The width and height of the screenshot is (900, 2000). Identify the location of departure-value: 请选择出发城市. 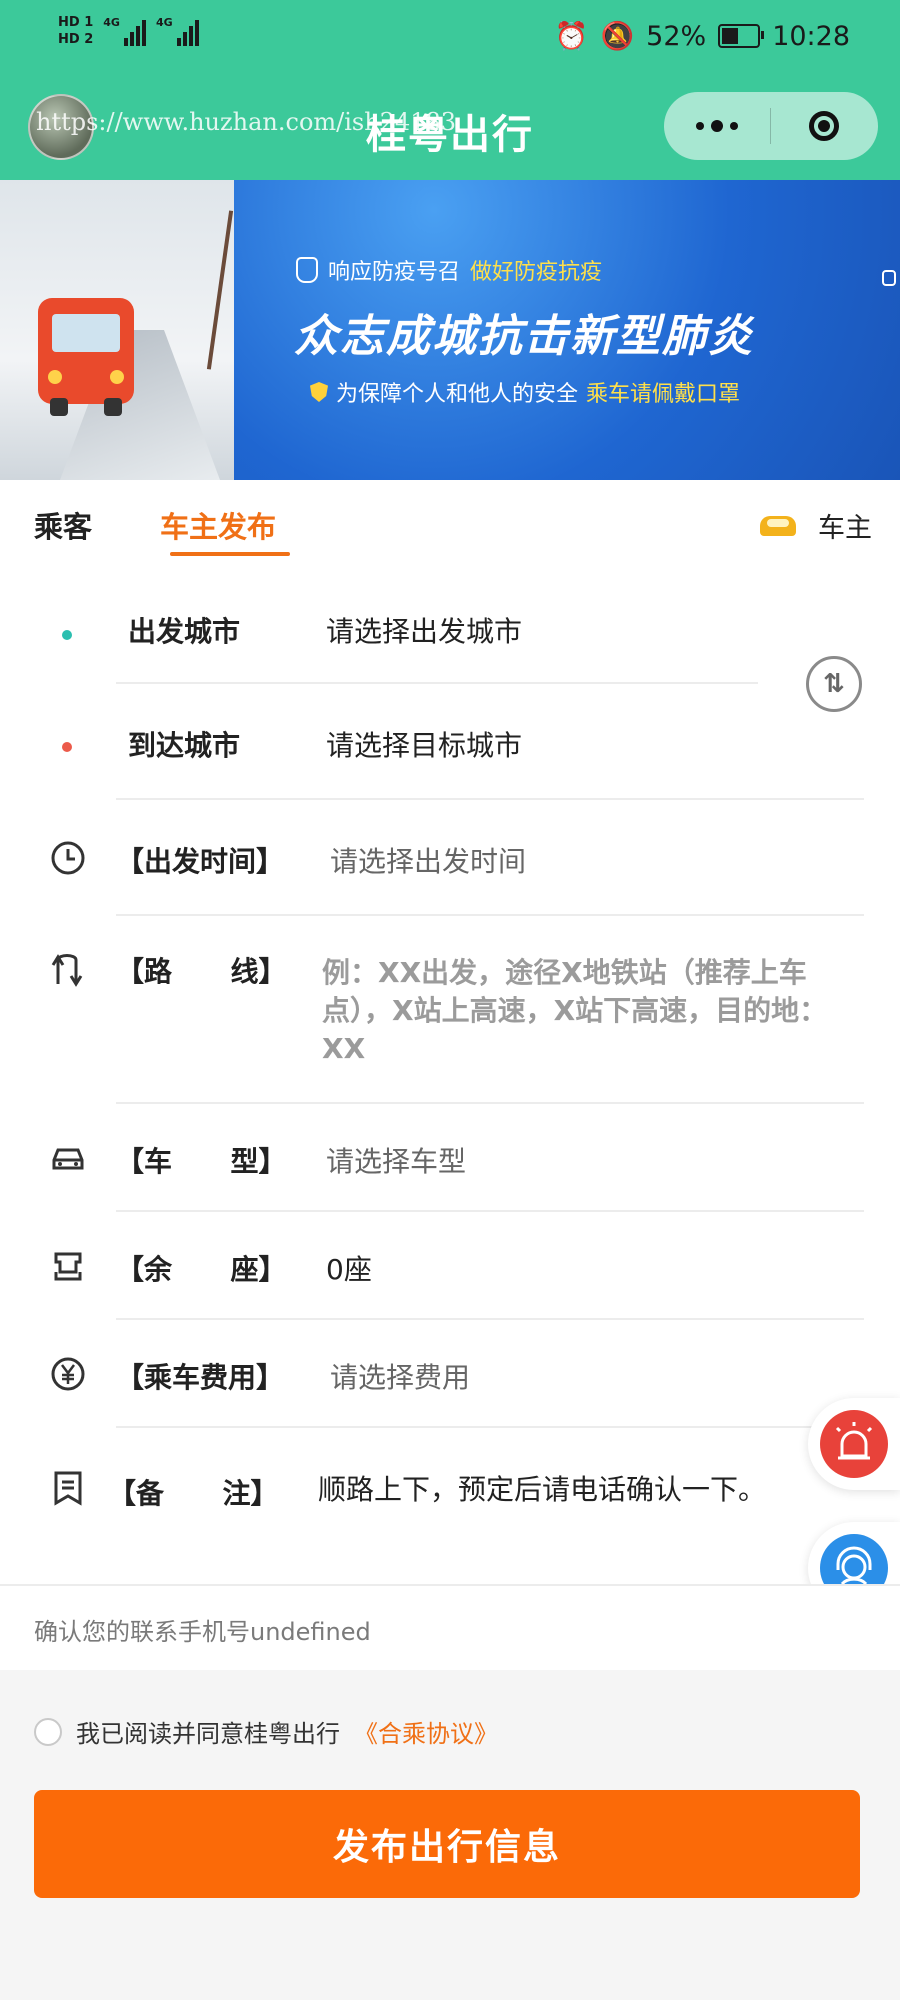
(424, 630).